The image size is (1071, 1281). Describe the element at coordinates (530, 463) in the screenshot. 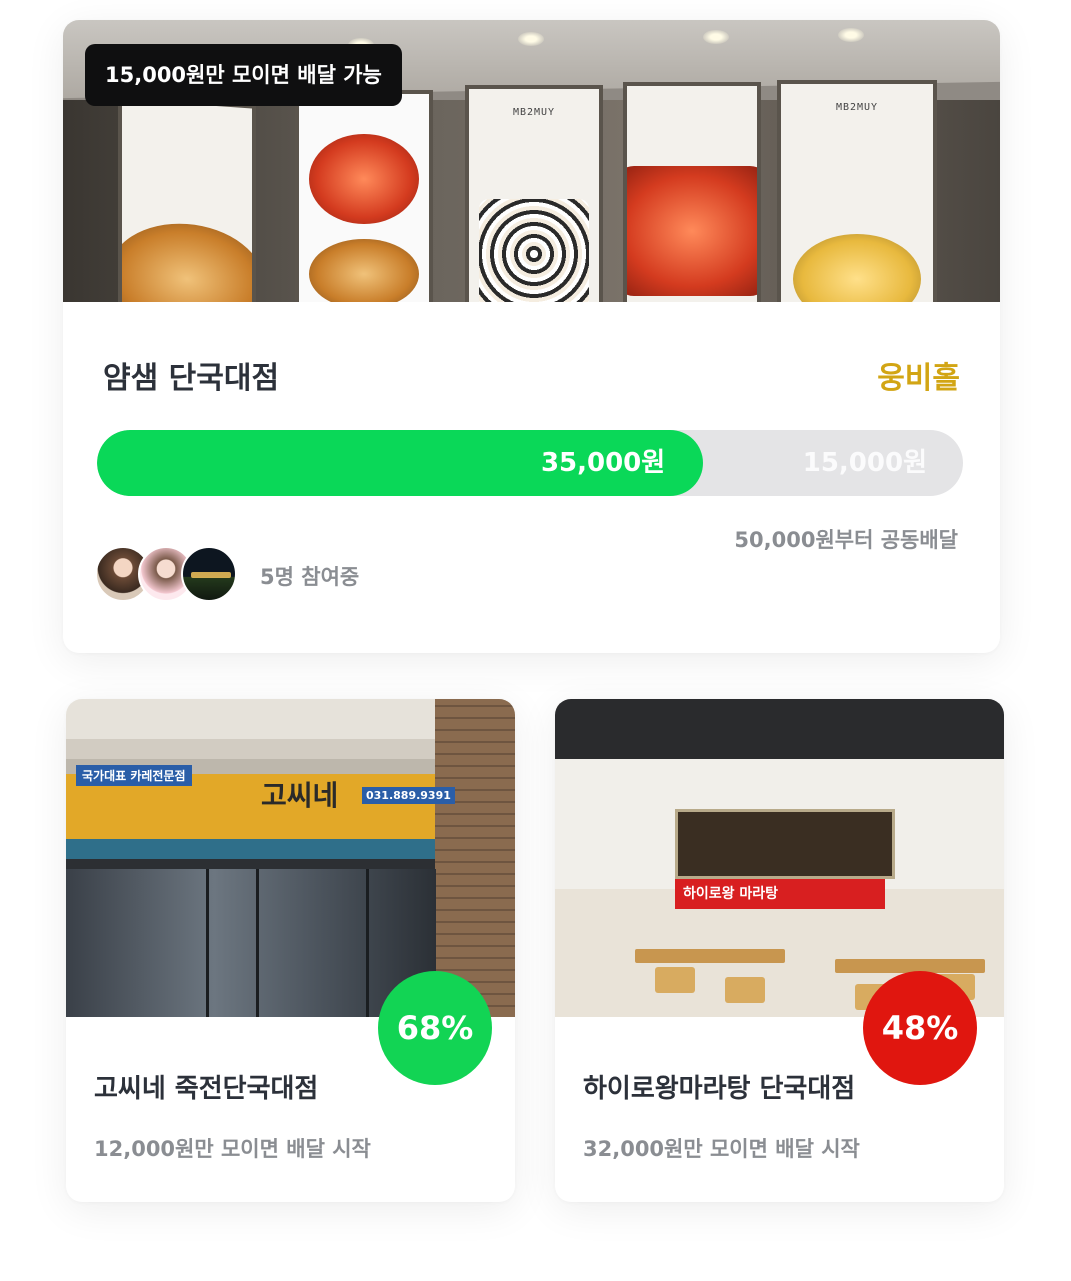

I see `order-progress-bar: 35,000원 15,000원` at that location.